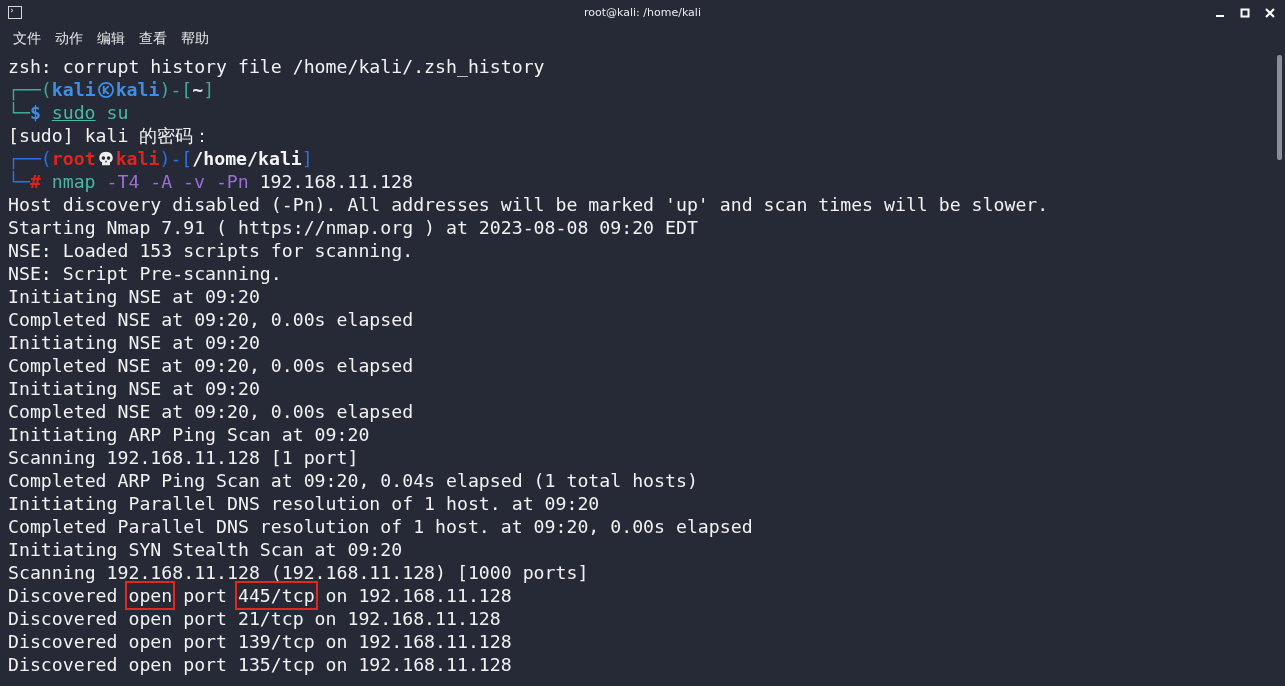 The height and width of the screenshot is (686, 1285). What do you see at coordinates (150, 595) in the screenshot?
I see `highlighted-text: open` at bounding box center [150, 595].